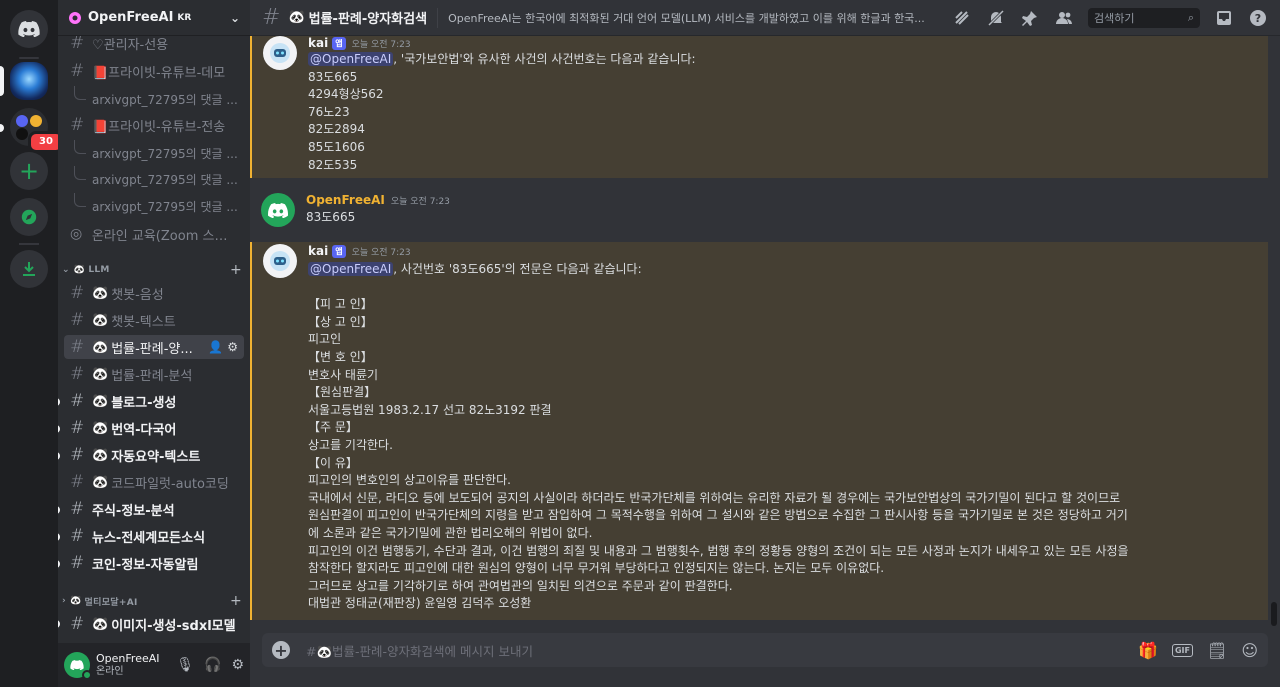  Describe the element at coordinates (29, 244) in the screenshot. I see `rail-separator` at that location.